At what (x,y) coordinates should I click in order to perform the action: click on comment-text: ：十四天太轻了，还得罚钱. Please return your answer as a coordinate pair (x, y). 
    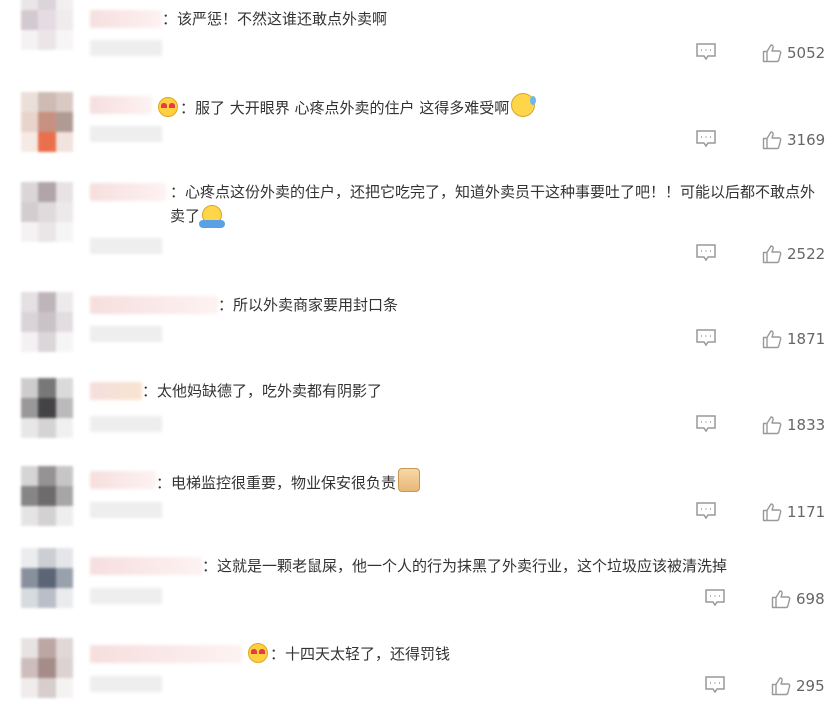
    Looking at the image, I should click on (348, 654).